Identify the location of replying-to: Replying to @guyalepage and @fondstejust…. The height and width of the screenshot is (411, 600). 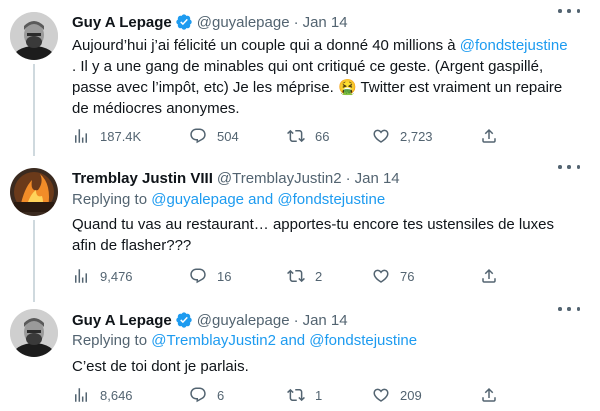
(228, 199).